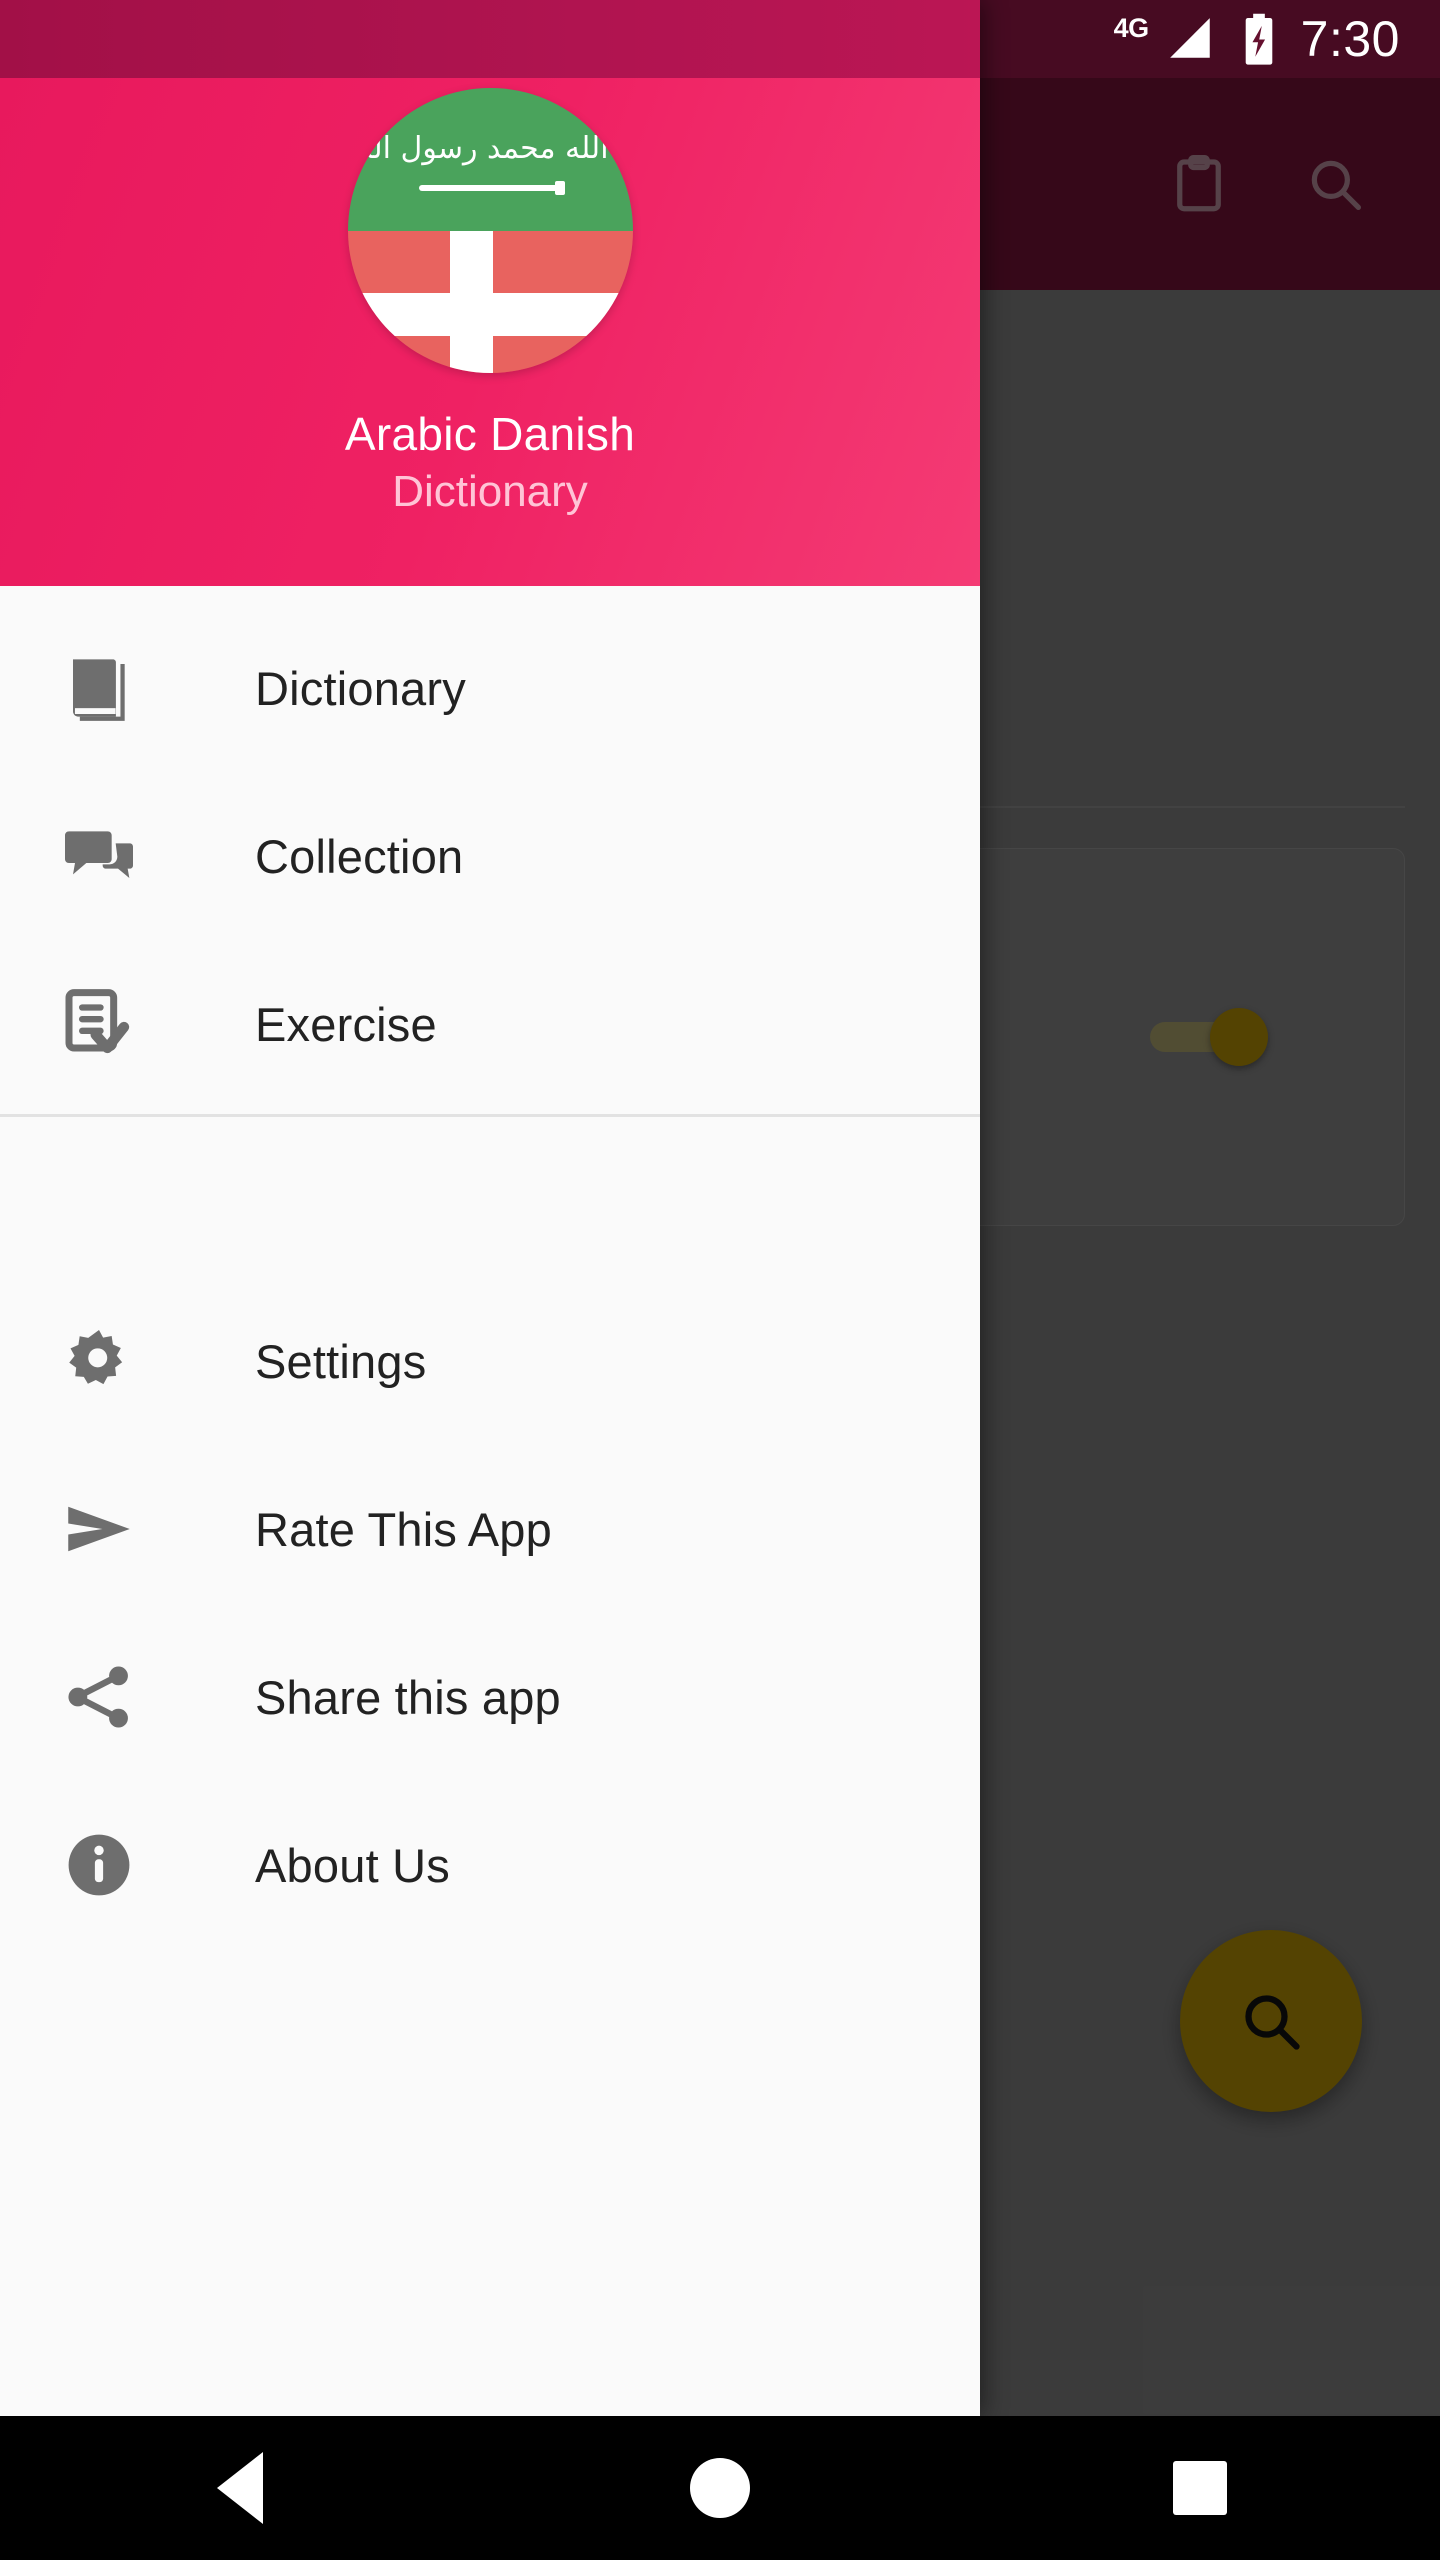 This screenshot has height=2560, width=1440. I want to click on sidebar-item-rate-this-app: Rate This App, so click(490, 1529).